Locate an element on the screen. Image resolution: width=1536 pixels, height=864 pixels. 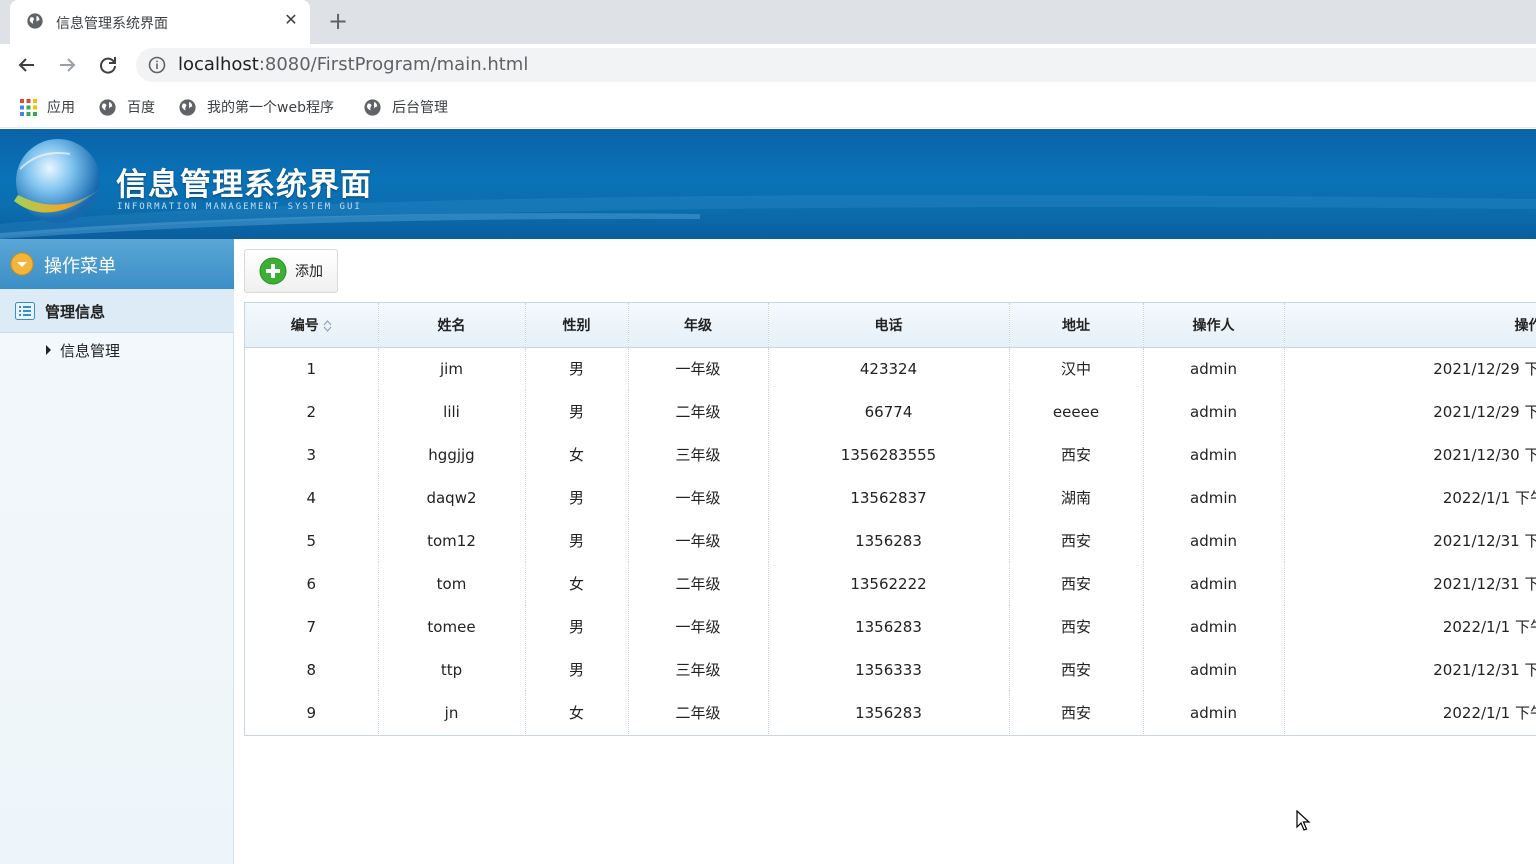
table-cell: 13562837 is located at coordinates (889, 497).